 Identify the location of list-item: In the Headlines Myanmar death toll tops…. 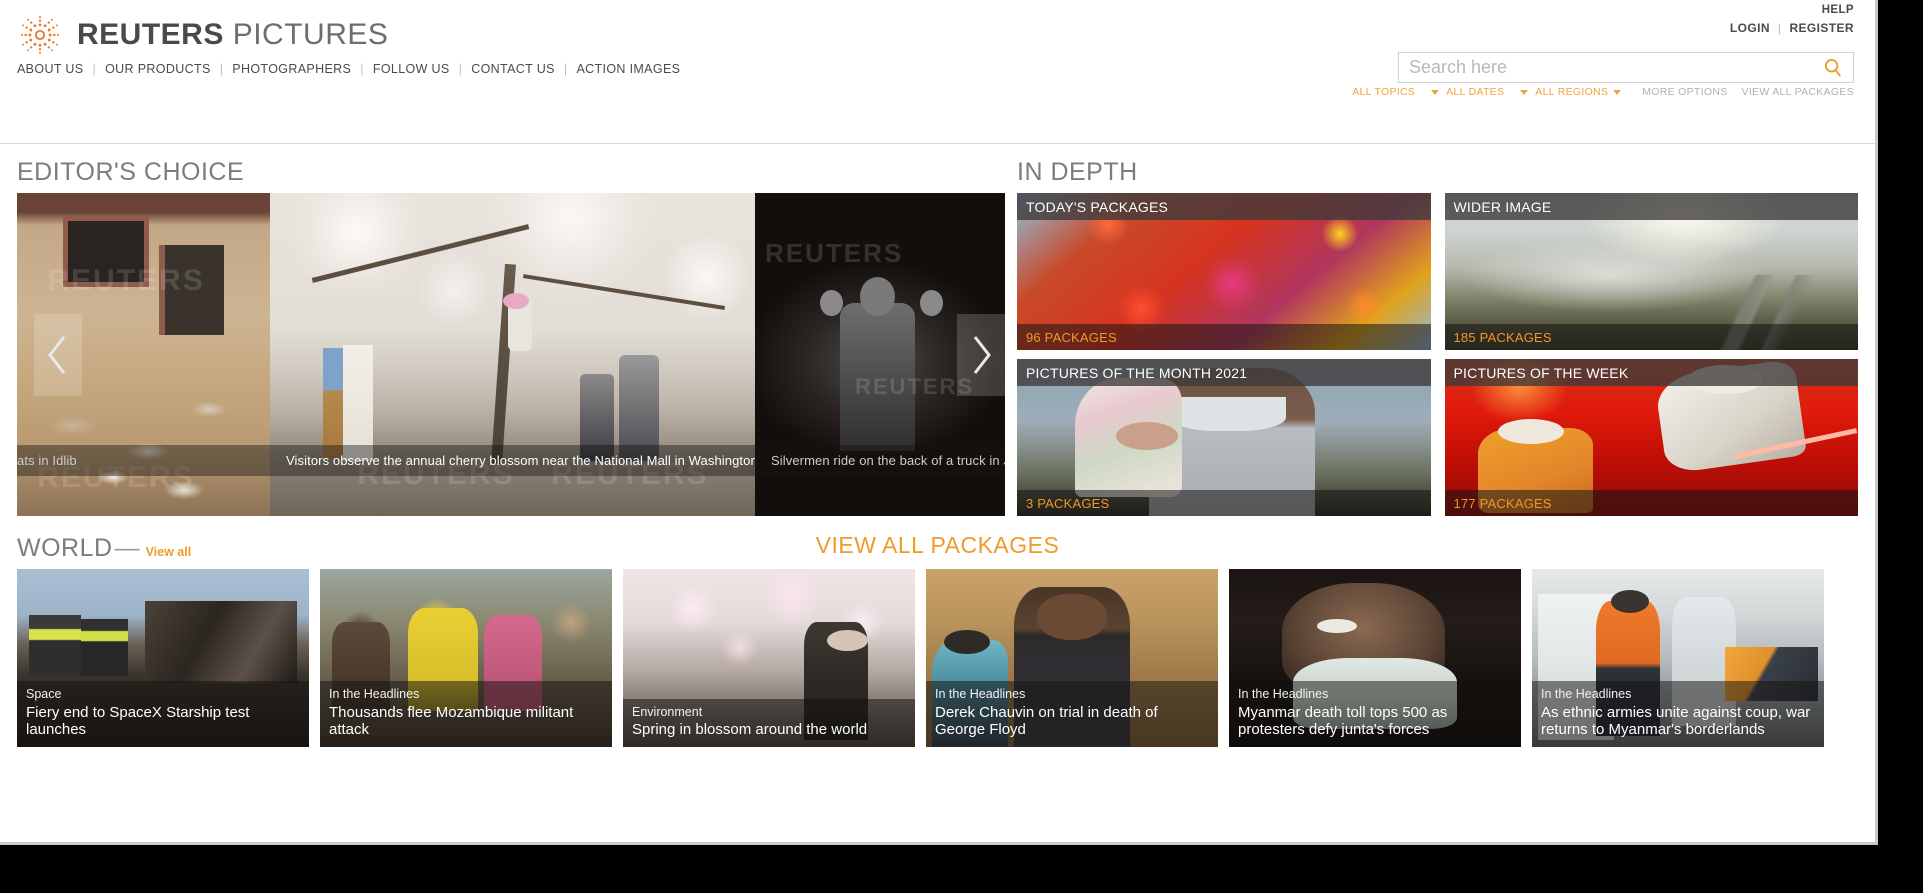
(1375, 658).